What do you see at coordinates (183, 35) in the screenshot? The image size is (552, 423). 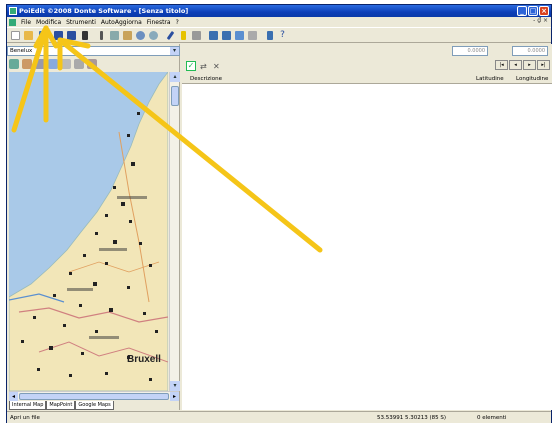 I see `flag-icon` at bounding box center [183, 35].